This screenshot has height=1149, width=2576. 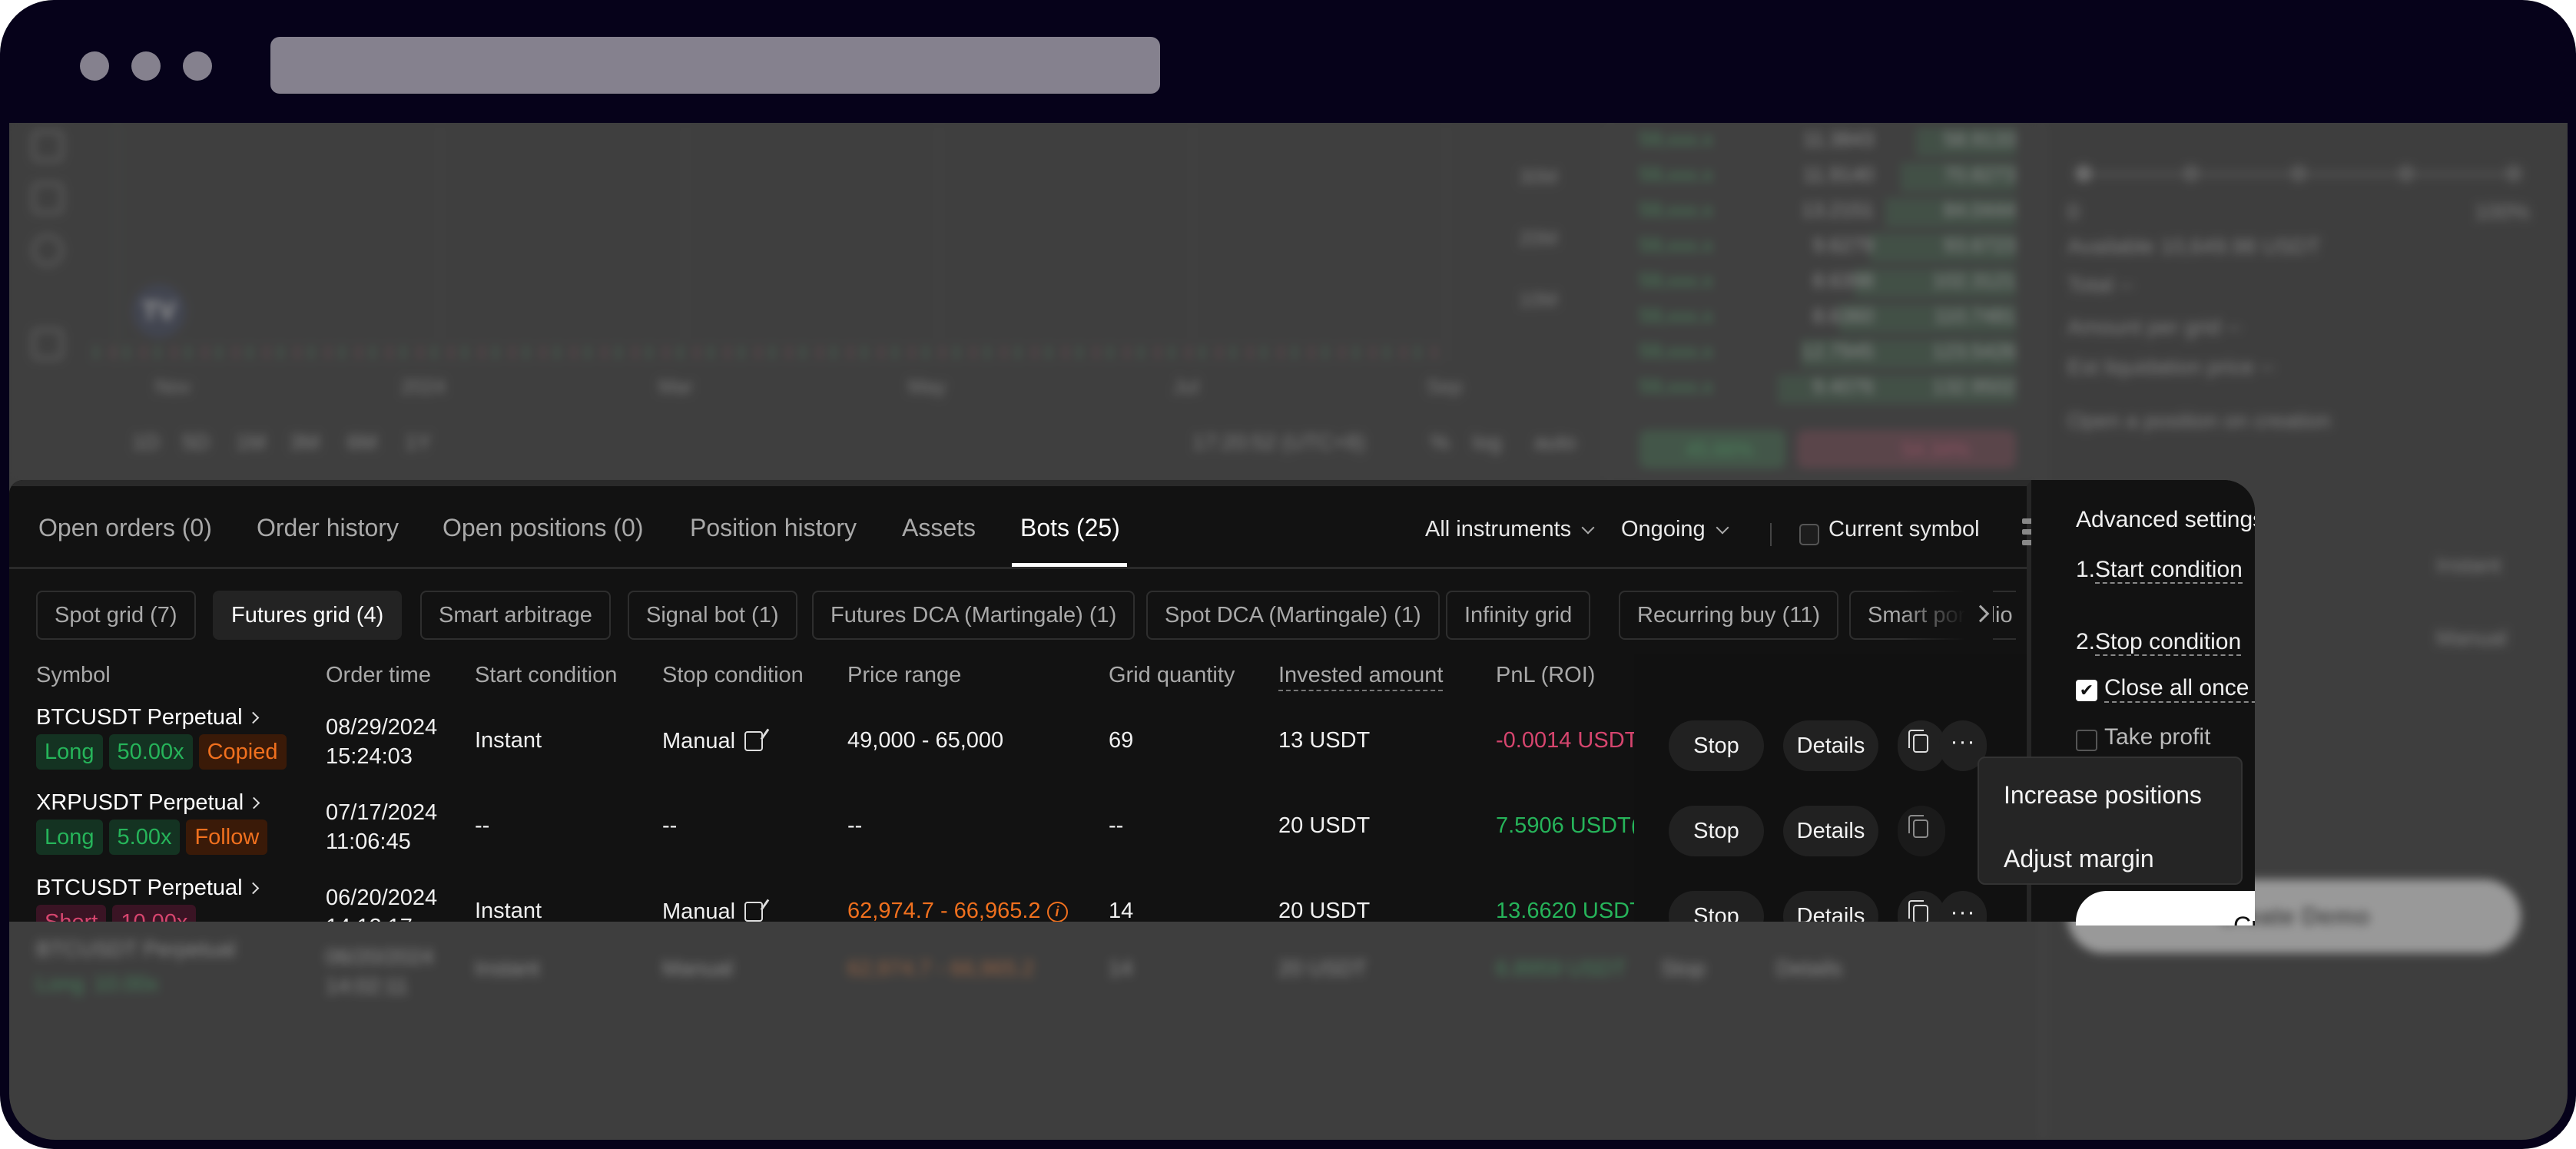 What do you see at coordinates (2079, 859) in the screenshot?
I see `menu-adjust-margin: Adjust margin` at bounding box center [2079, 859].